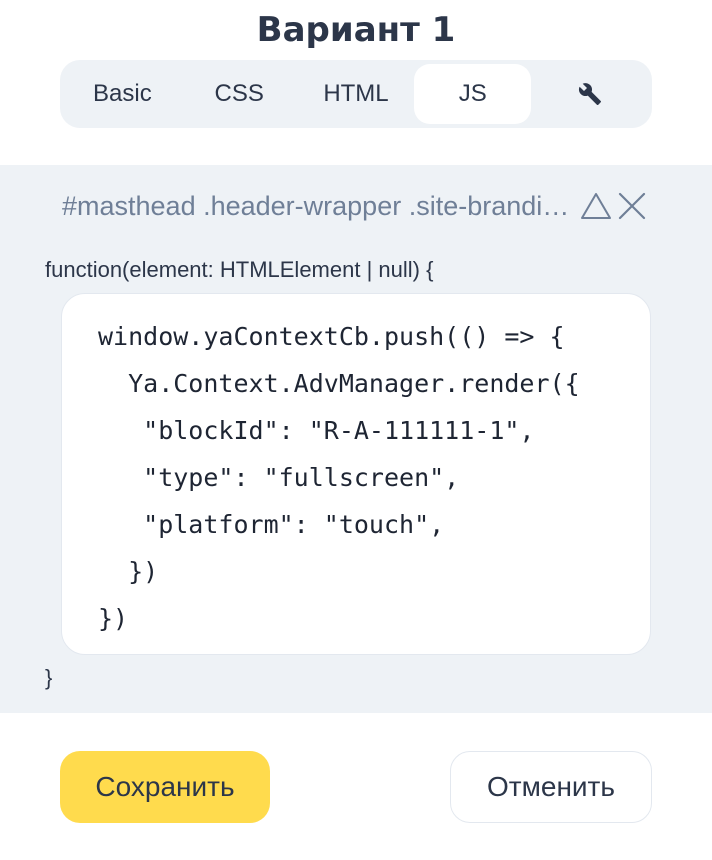 The image size is (712, 860). Describe the element at coordinates (239, 269) in the screenshot. I see `function-signature: function(element: HTMLElement | null) {` at that location.